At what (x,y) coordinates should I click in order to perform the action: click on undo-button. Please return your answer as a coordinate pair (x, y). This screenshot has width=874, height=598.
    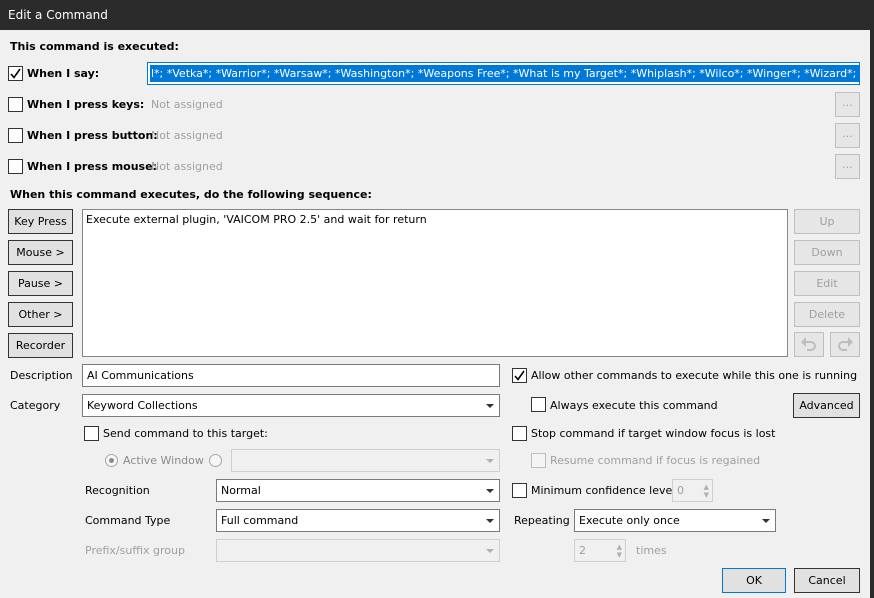
    Looking at the image, I should click on (809, 344).